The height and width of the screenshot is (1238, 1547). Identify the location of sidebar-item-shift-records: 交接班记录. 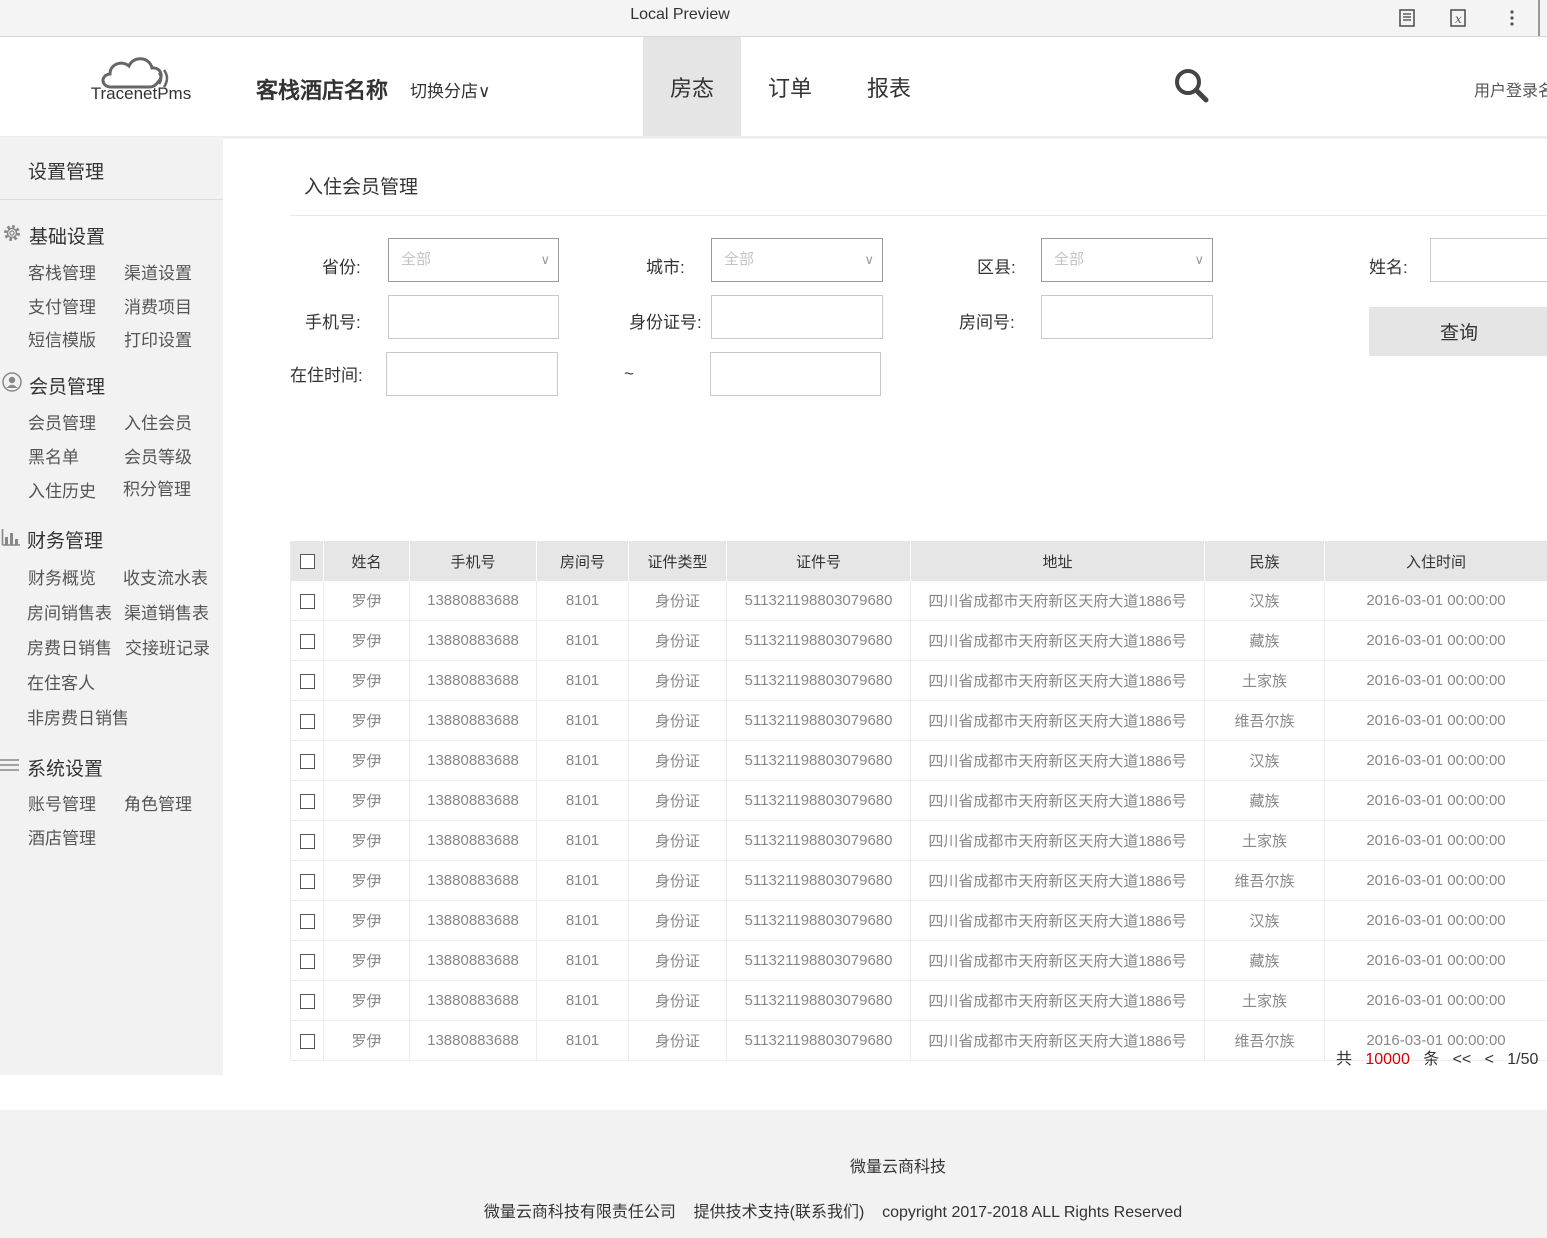
(167, 646).